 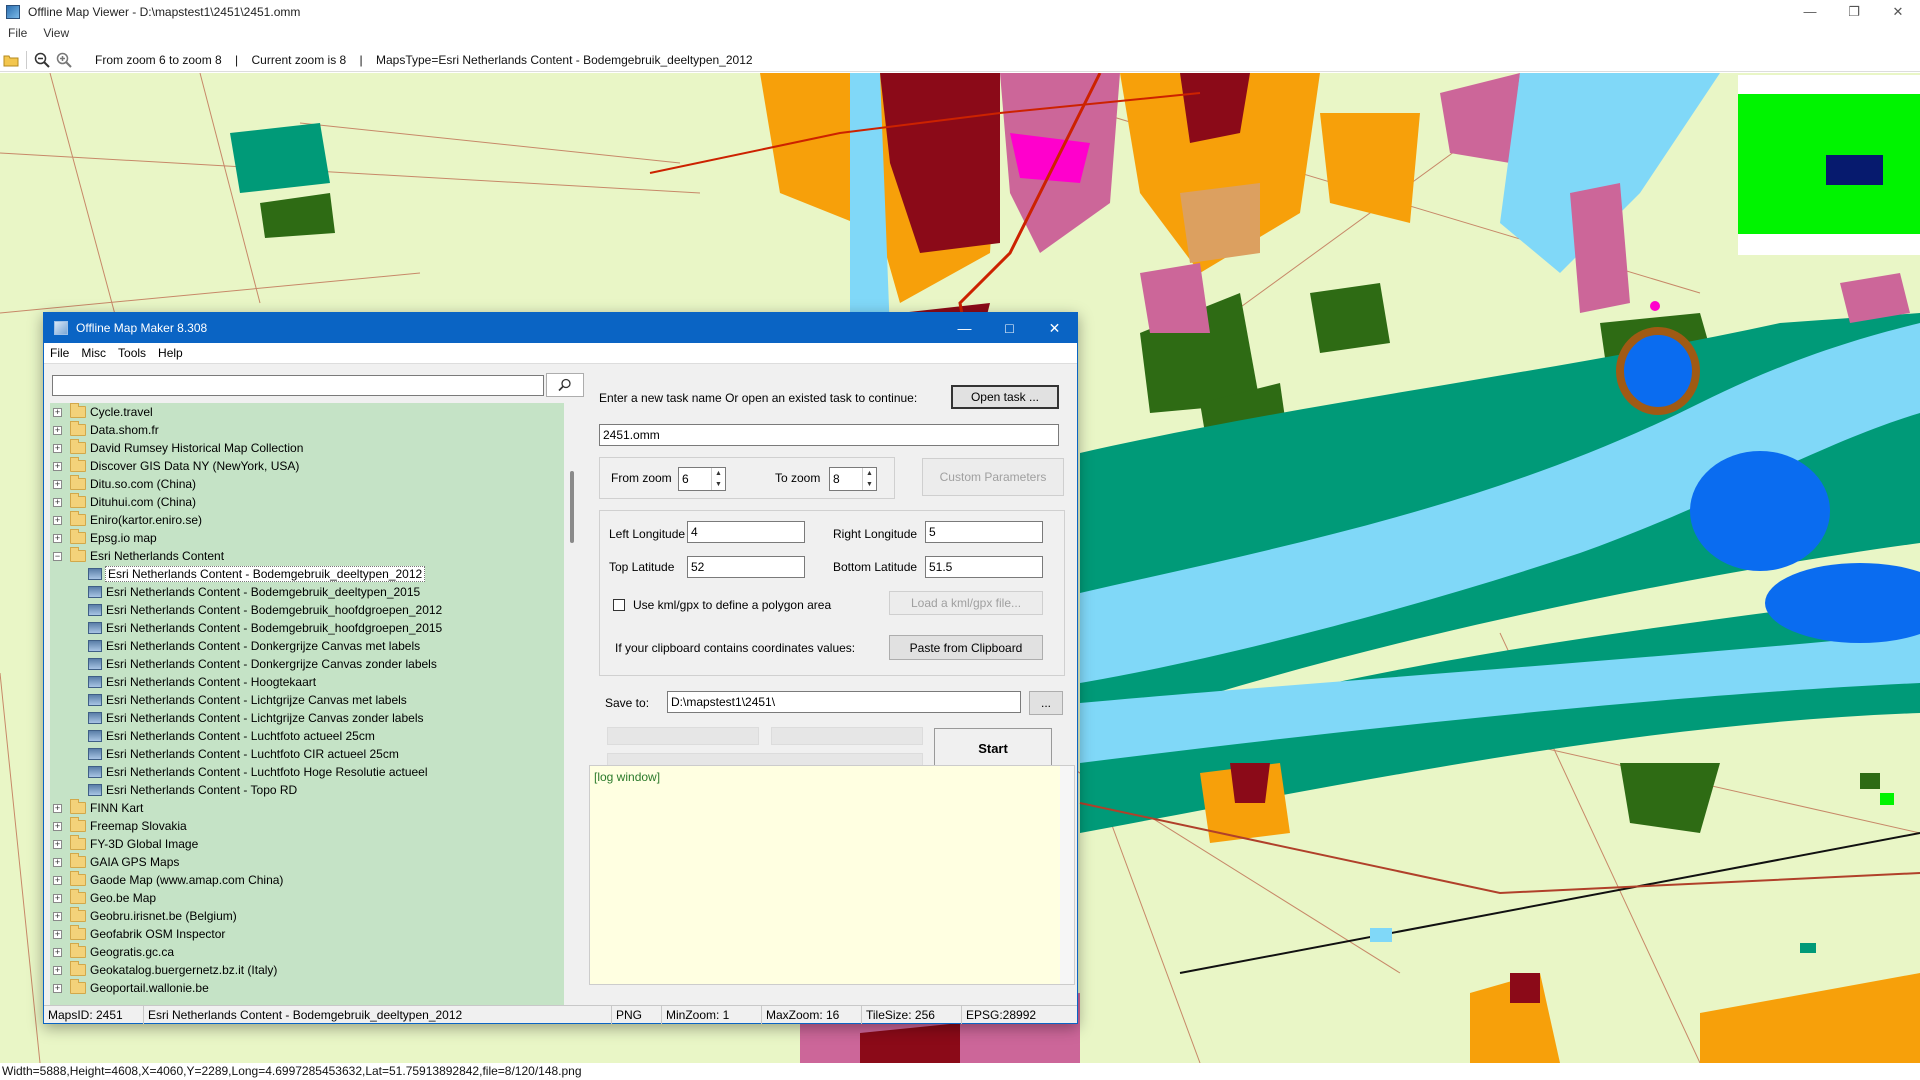 What do you see at coordinates (1898, 11) in the screenshot?
I see `close-button: ✕` at bounding box center [1898, 11].